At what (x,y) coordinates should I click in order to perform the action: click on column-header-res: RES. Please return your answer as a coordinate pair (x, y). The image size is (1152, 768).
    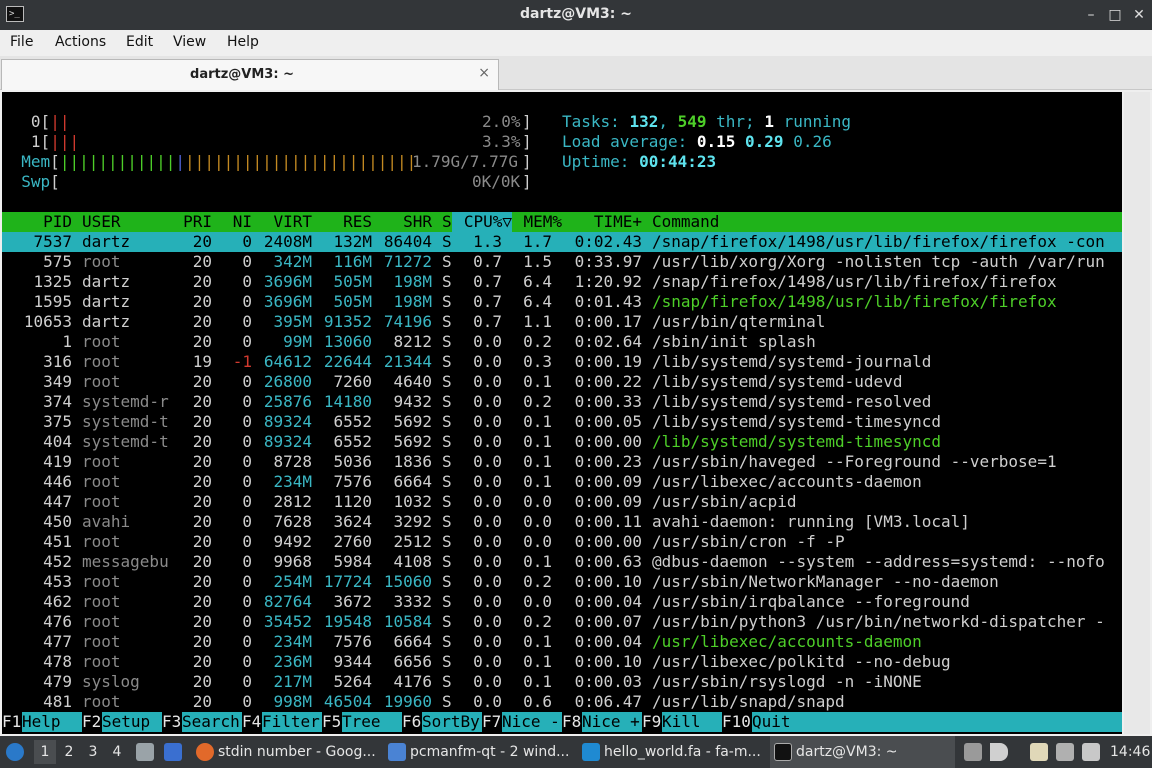
    Looking at the image, I should click on (347, 222).